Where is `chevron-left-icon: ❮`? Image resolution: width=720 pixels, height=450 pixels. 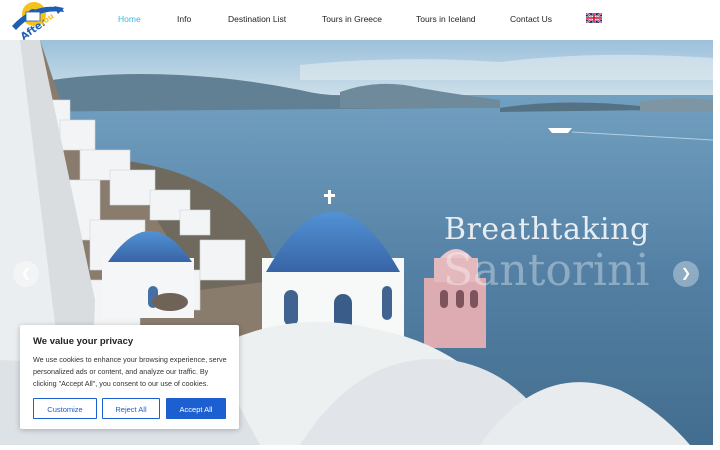 chevron-left-icon: ❮ is located at coordinates (26, 273).